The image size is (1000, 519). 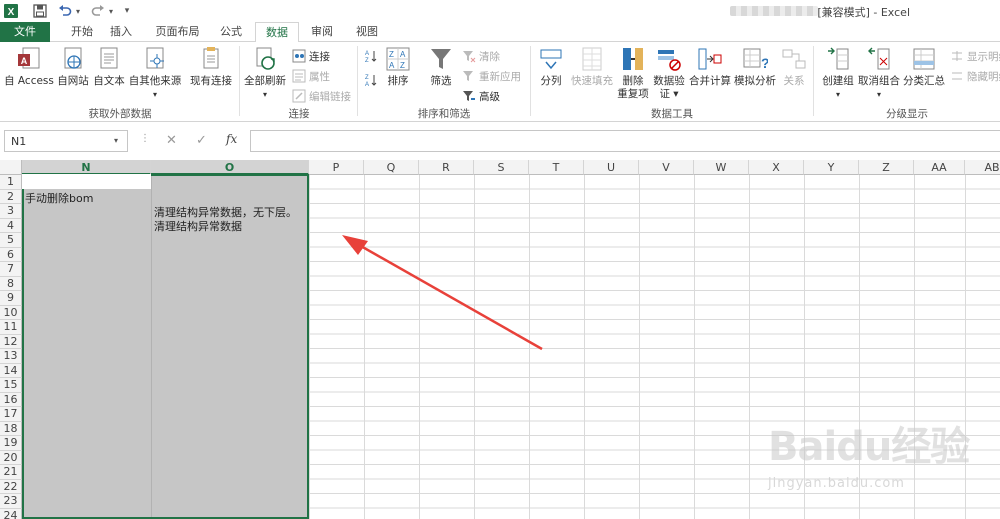 I want to click on enter-icon: ✓, so click(x=201, y=140).